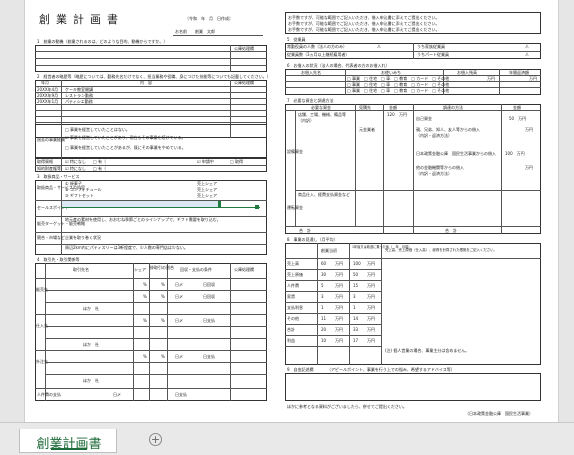  Describe the element at coordinates (125, 148) in the screenshot. I see `past-exp-option-3: □ 事業を経営していたことがあるが、既にその事業をやめている。` at that location.